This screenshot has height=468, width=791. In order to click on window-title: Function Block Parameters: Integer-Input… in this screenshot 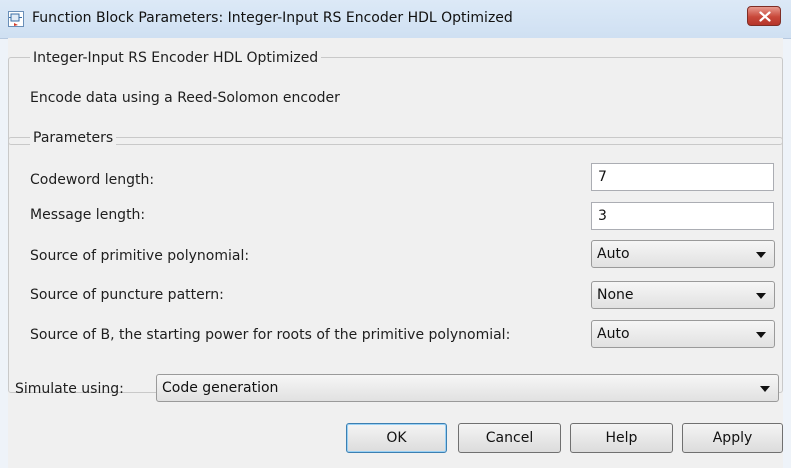, I will do `click(272, 18)`.